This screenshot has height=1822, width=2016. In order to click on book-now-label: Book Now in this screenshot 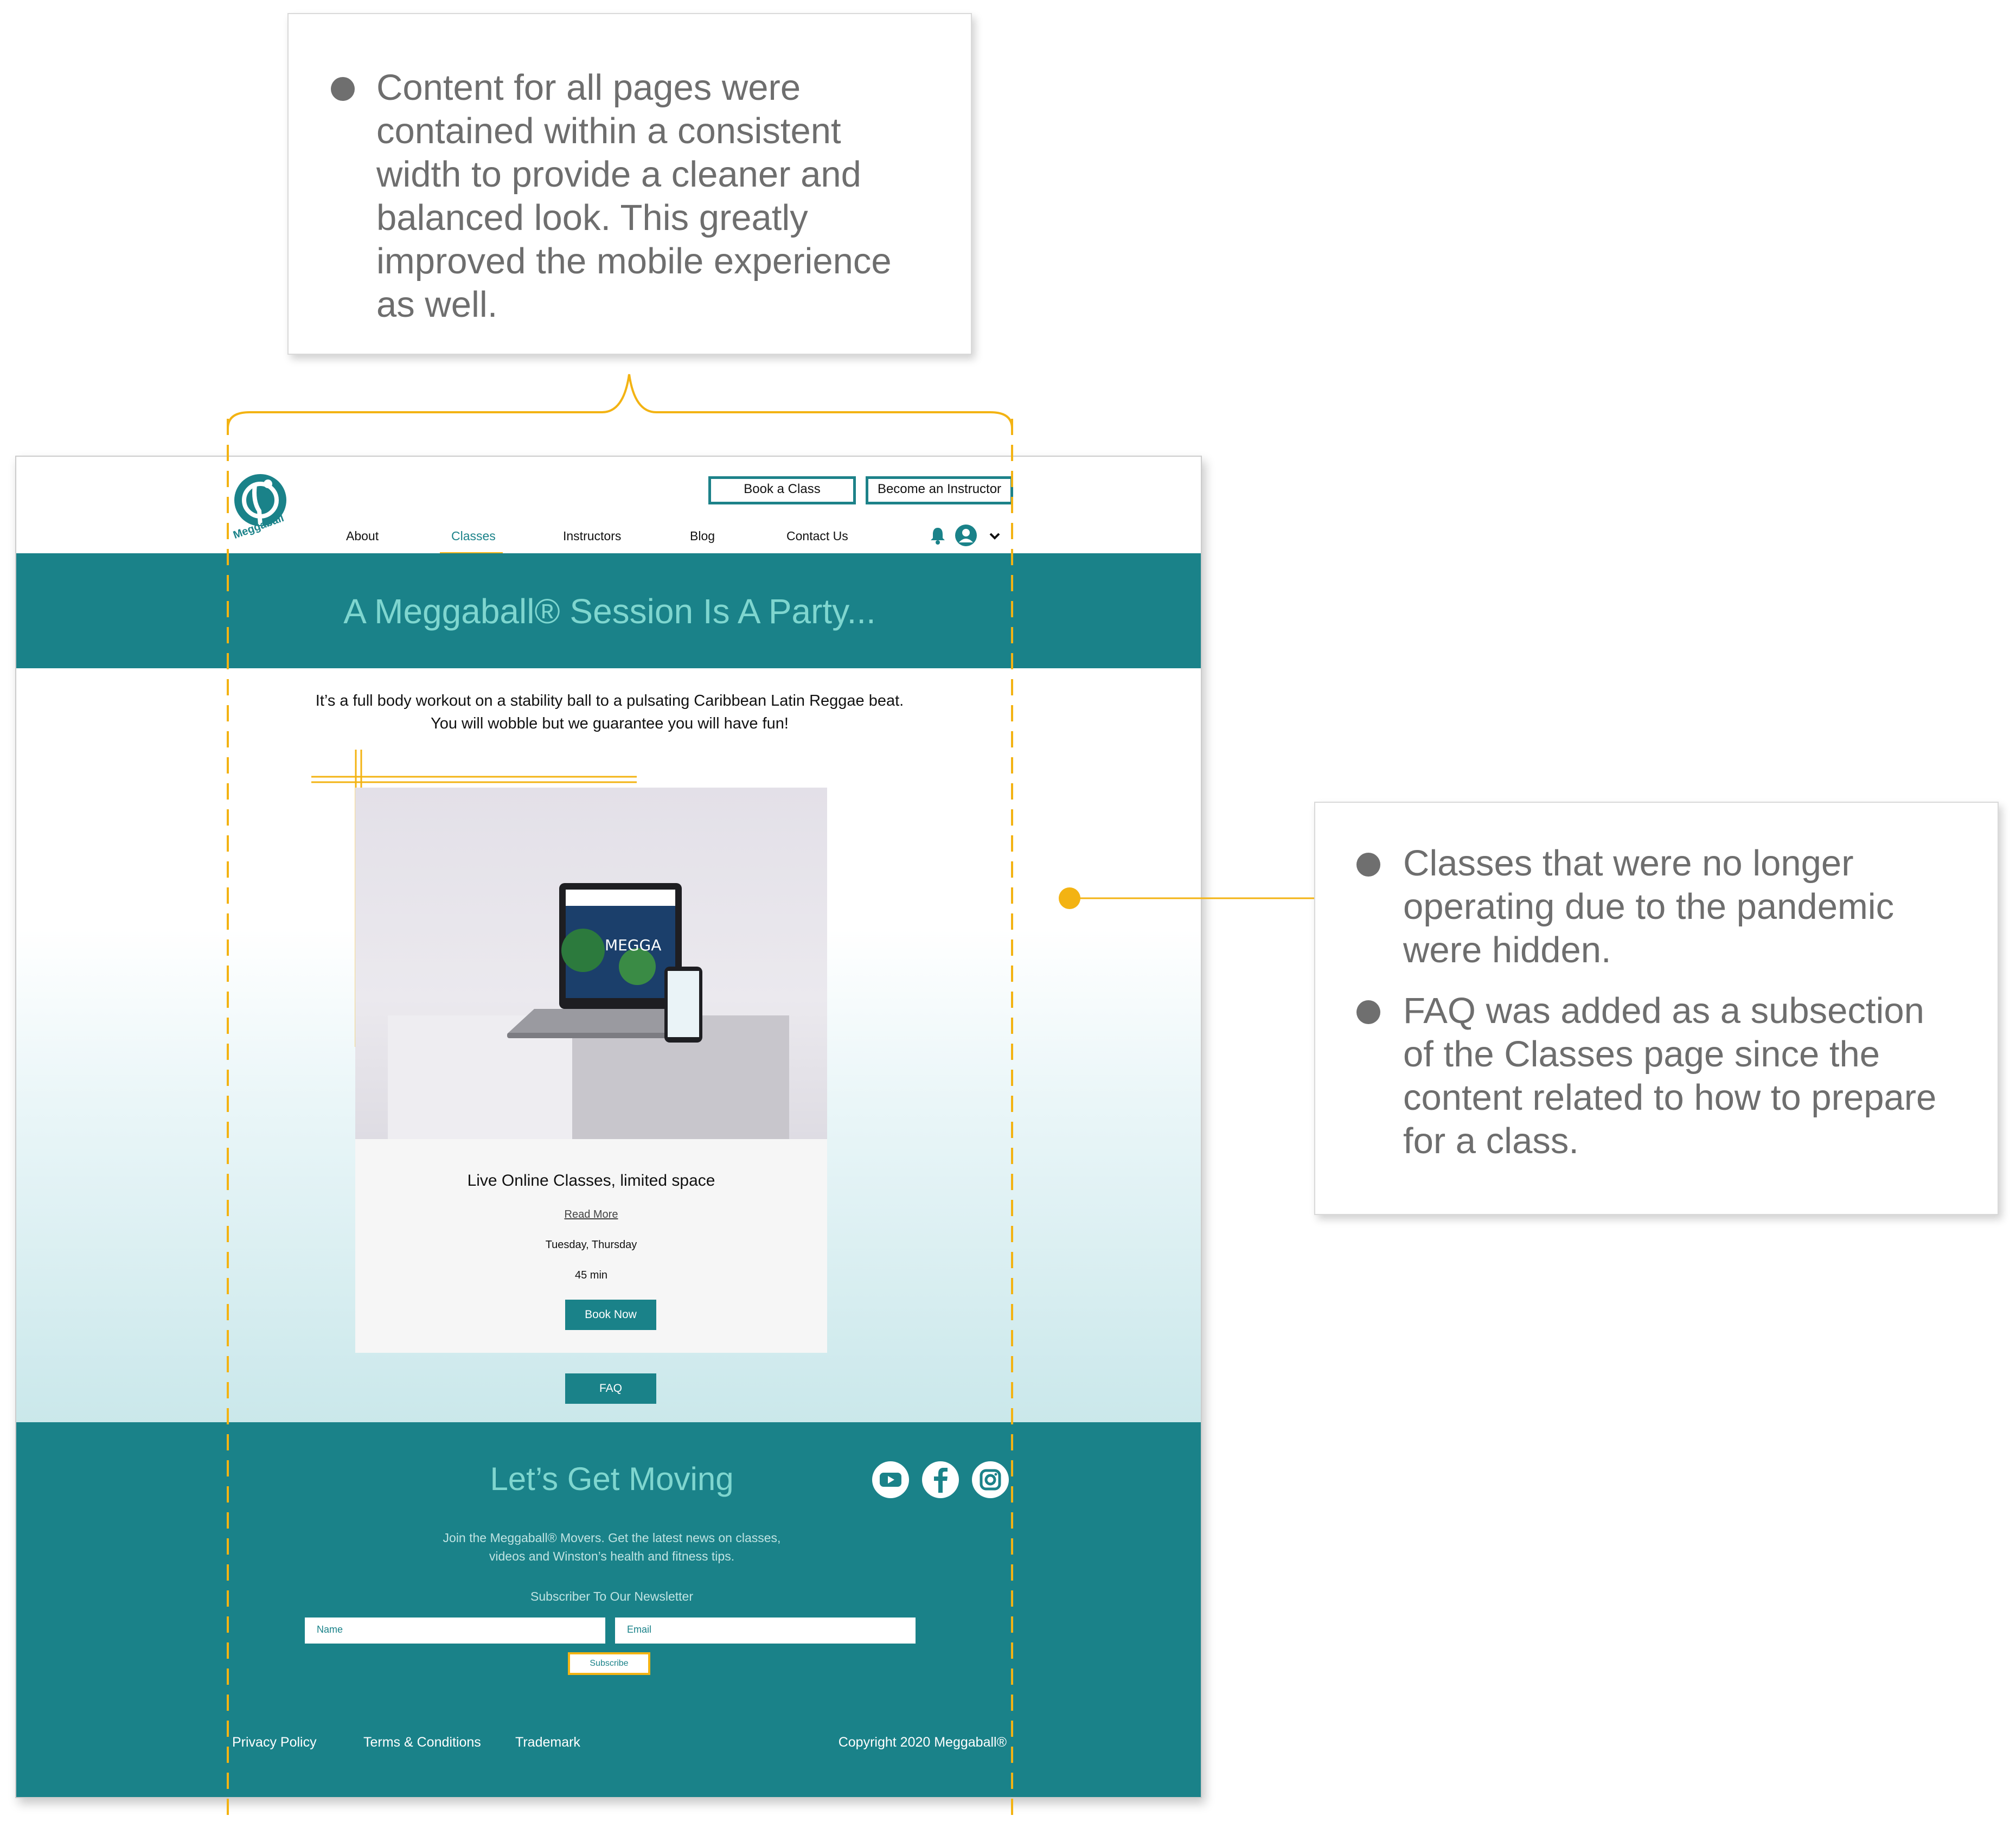, I will do `click(611, 1314)`.